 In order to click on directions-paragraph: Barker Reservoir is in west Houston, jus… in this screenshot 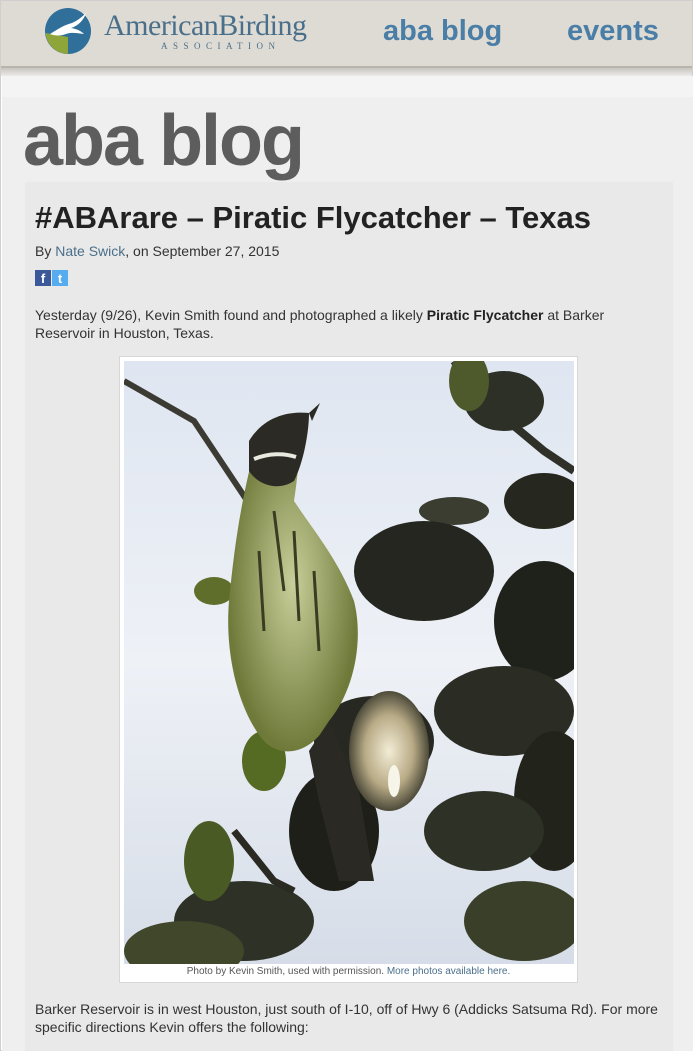, I will do `click(346, 1018)`.